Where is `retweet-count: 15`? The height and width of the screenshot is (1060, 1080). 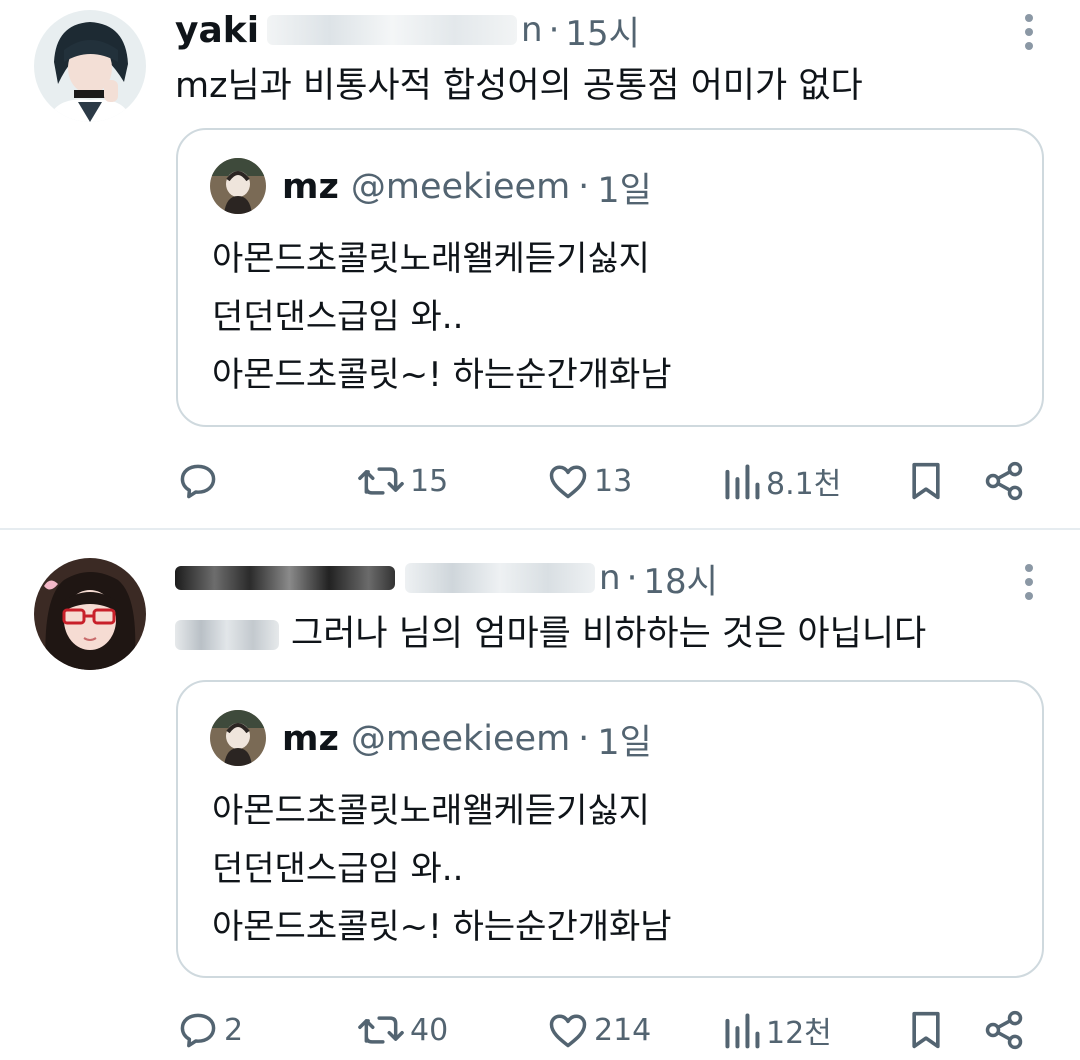 retweet-count: 15 is located at coordinates (429, 481).